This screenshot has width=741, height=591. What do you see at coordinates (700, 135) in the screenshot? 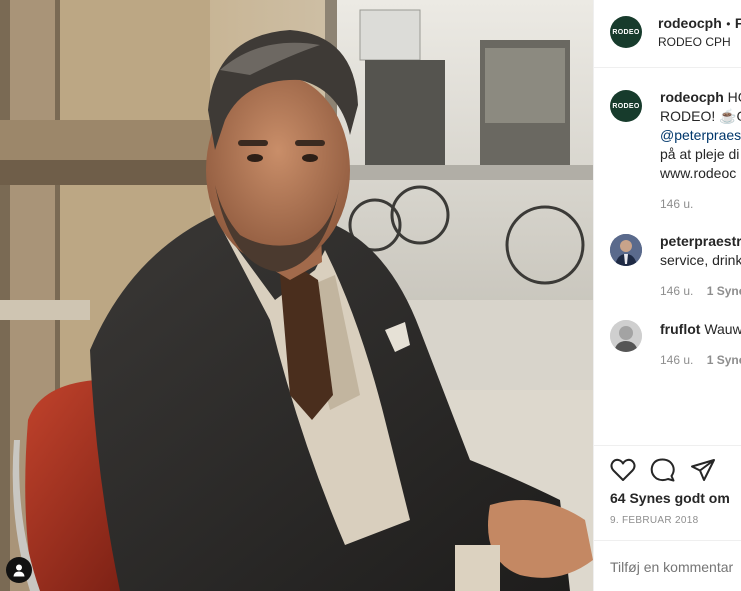
I see `caption-mention-link: @peterpraes` at bounding box center [700, 135].